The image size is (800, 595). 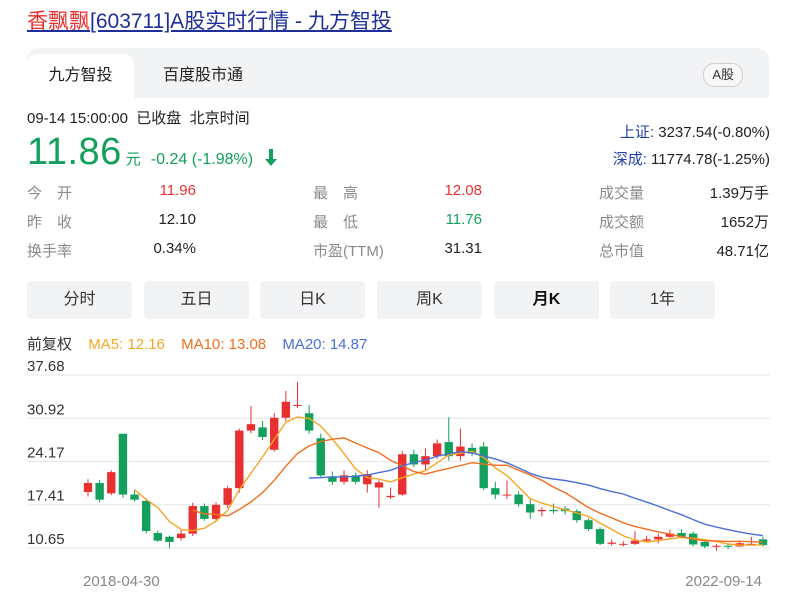 I want to click on price-change: -0.24, so click(x=169, y=159).